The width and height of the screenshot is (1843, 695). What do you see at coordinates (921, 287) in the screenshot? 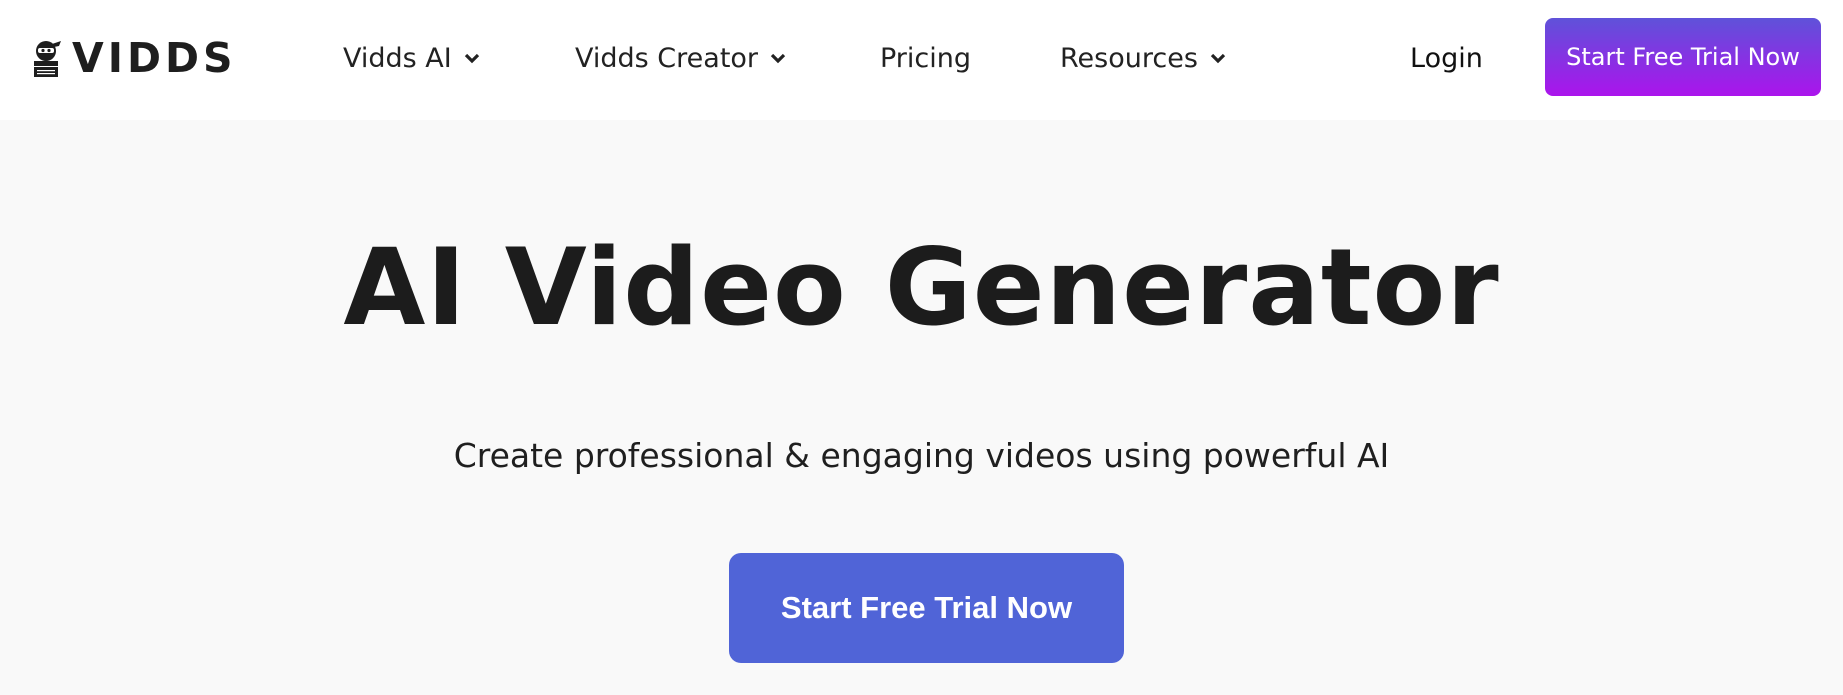
I see `hero-title: AI Video Generator` at bounding box center [921, 287].